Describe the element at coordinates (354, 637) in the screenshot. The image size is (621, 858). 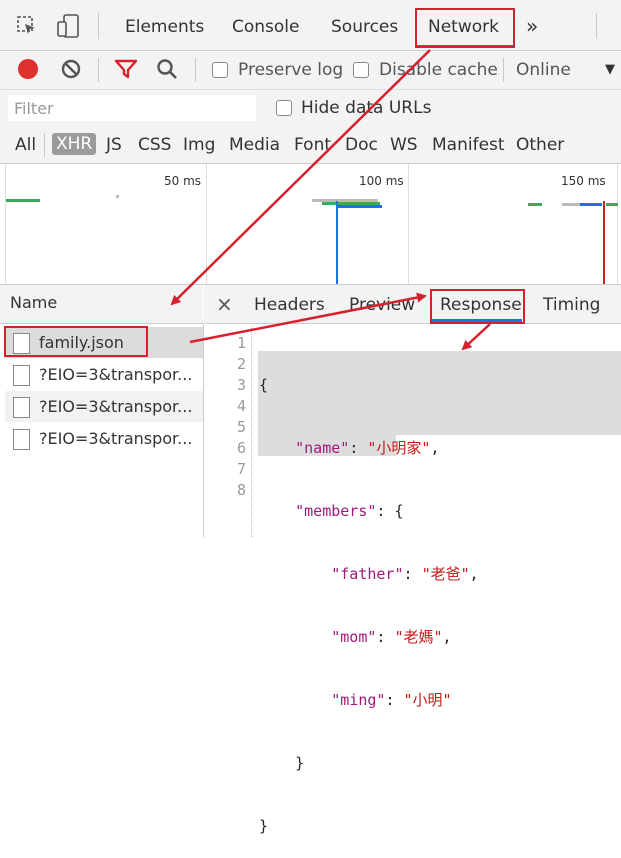
I see `json-key: "mom"` at that location.